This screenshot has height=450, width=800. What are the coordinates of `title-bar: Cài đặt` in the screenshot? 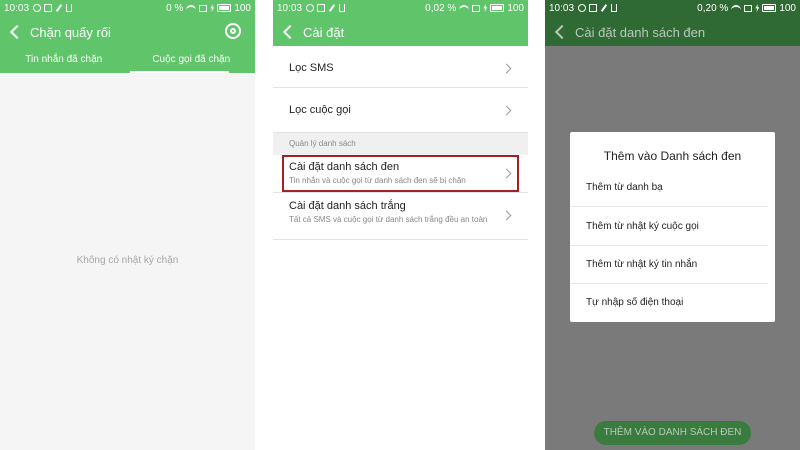 It's located at (400, 32).